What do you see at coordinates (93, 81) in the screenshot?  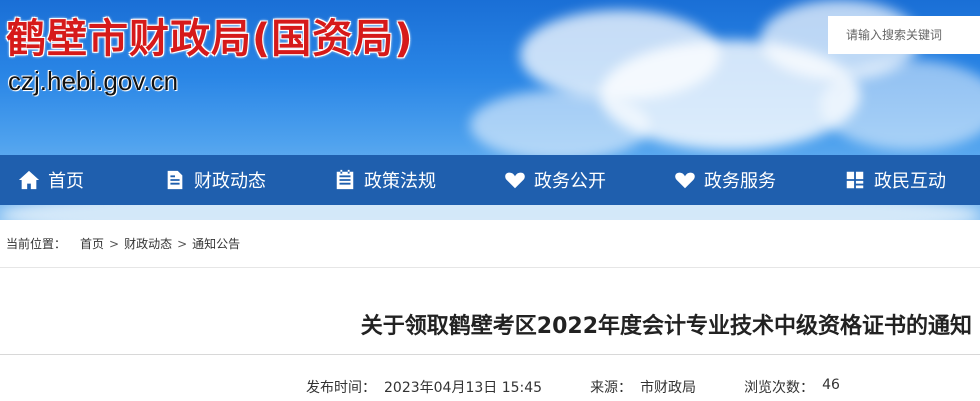 I see `site-domain: czj.hebi.gov.cn` at bounding box center [93, 81].